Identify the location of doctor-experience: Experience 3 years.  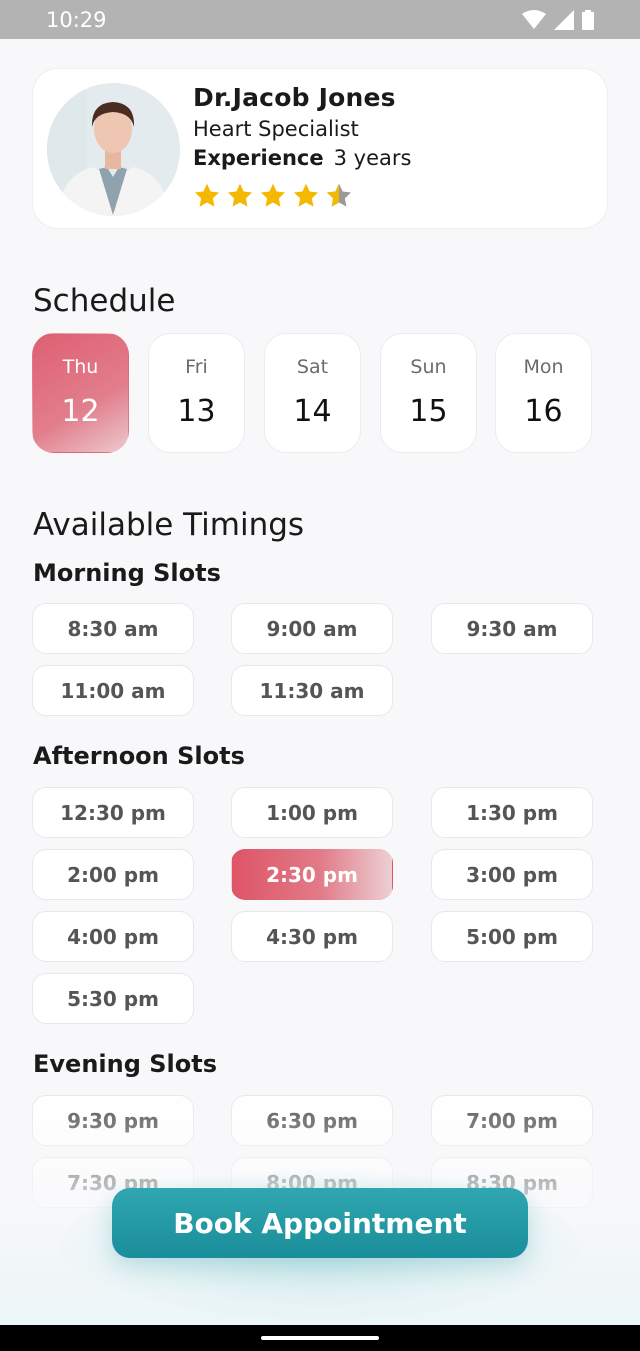
(302, 158).